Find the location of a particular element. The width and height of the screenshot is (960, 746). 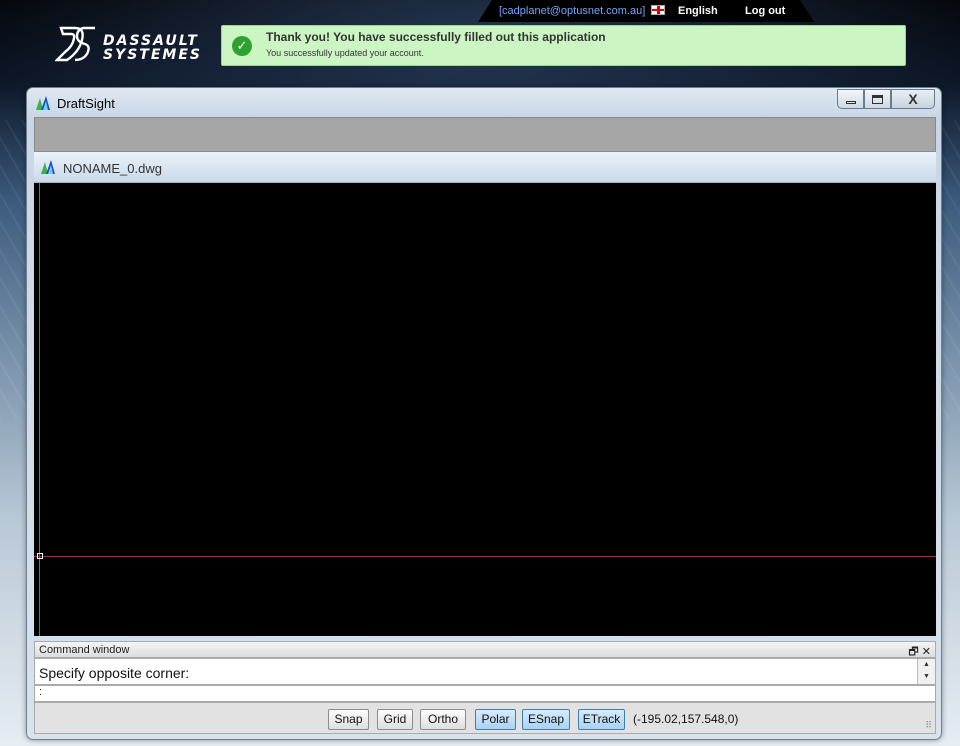

dassault-systemes-logo: DASSAULT SYSTEMES is located at coordinates (135, 45).